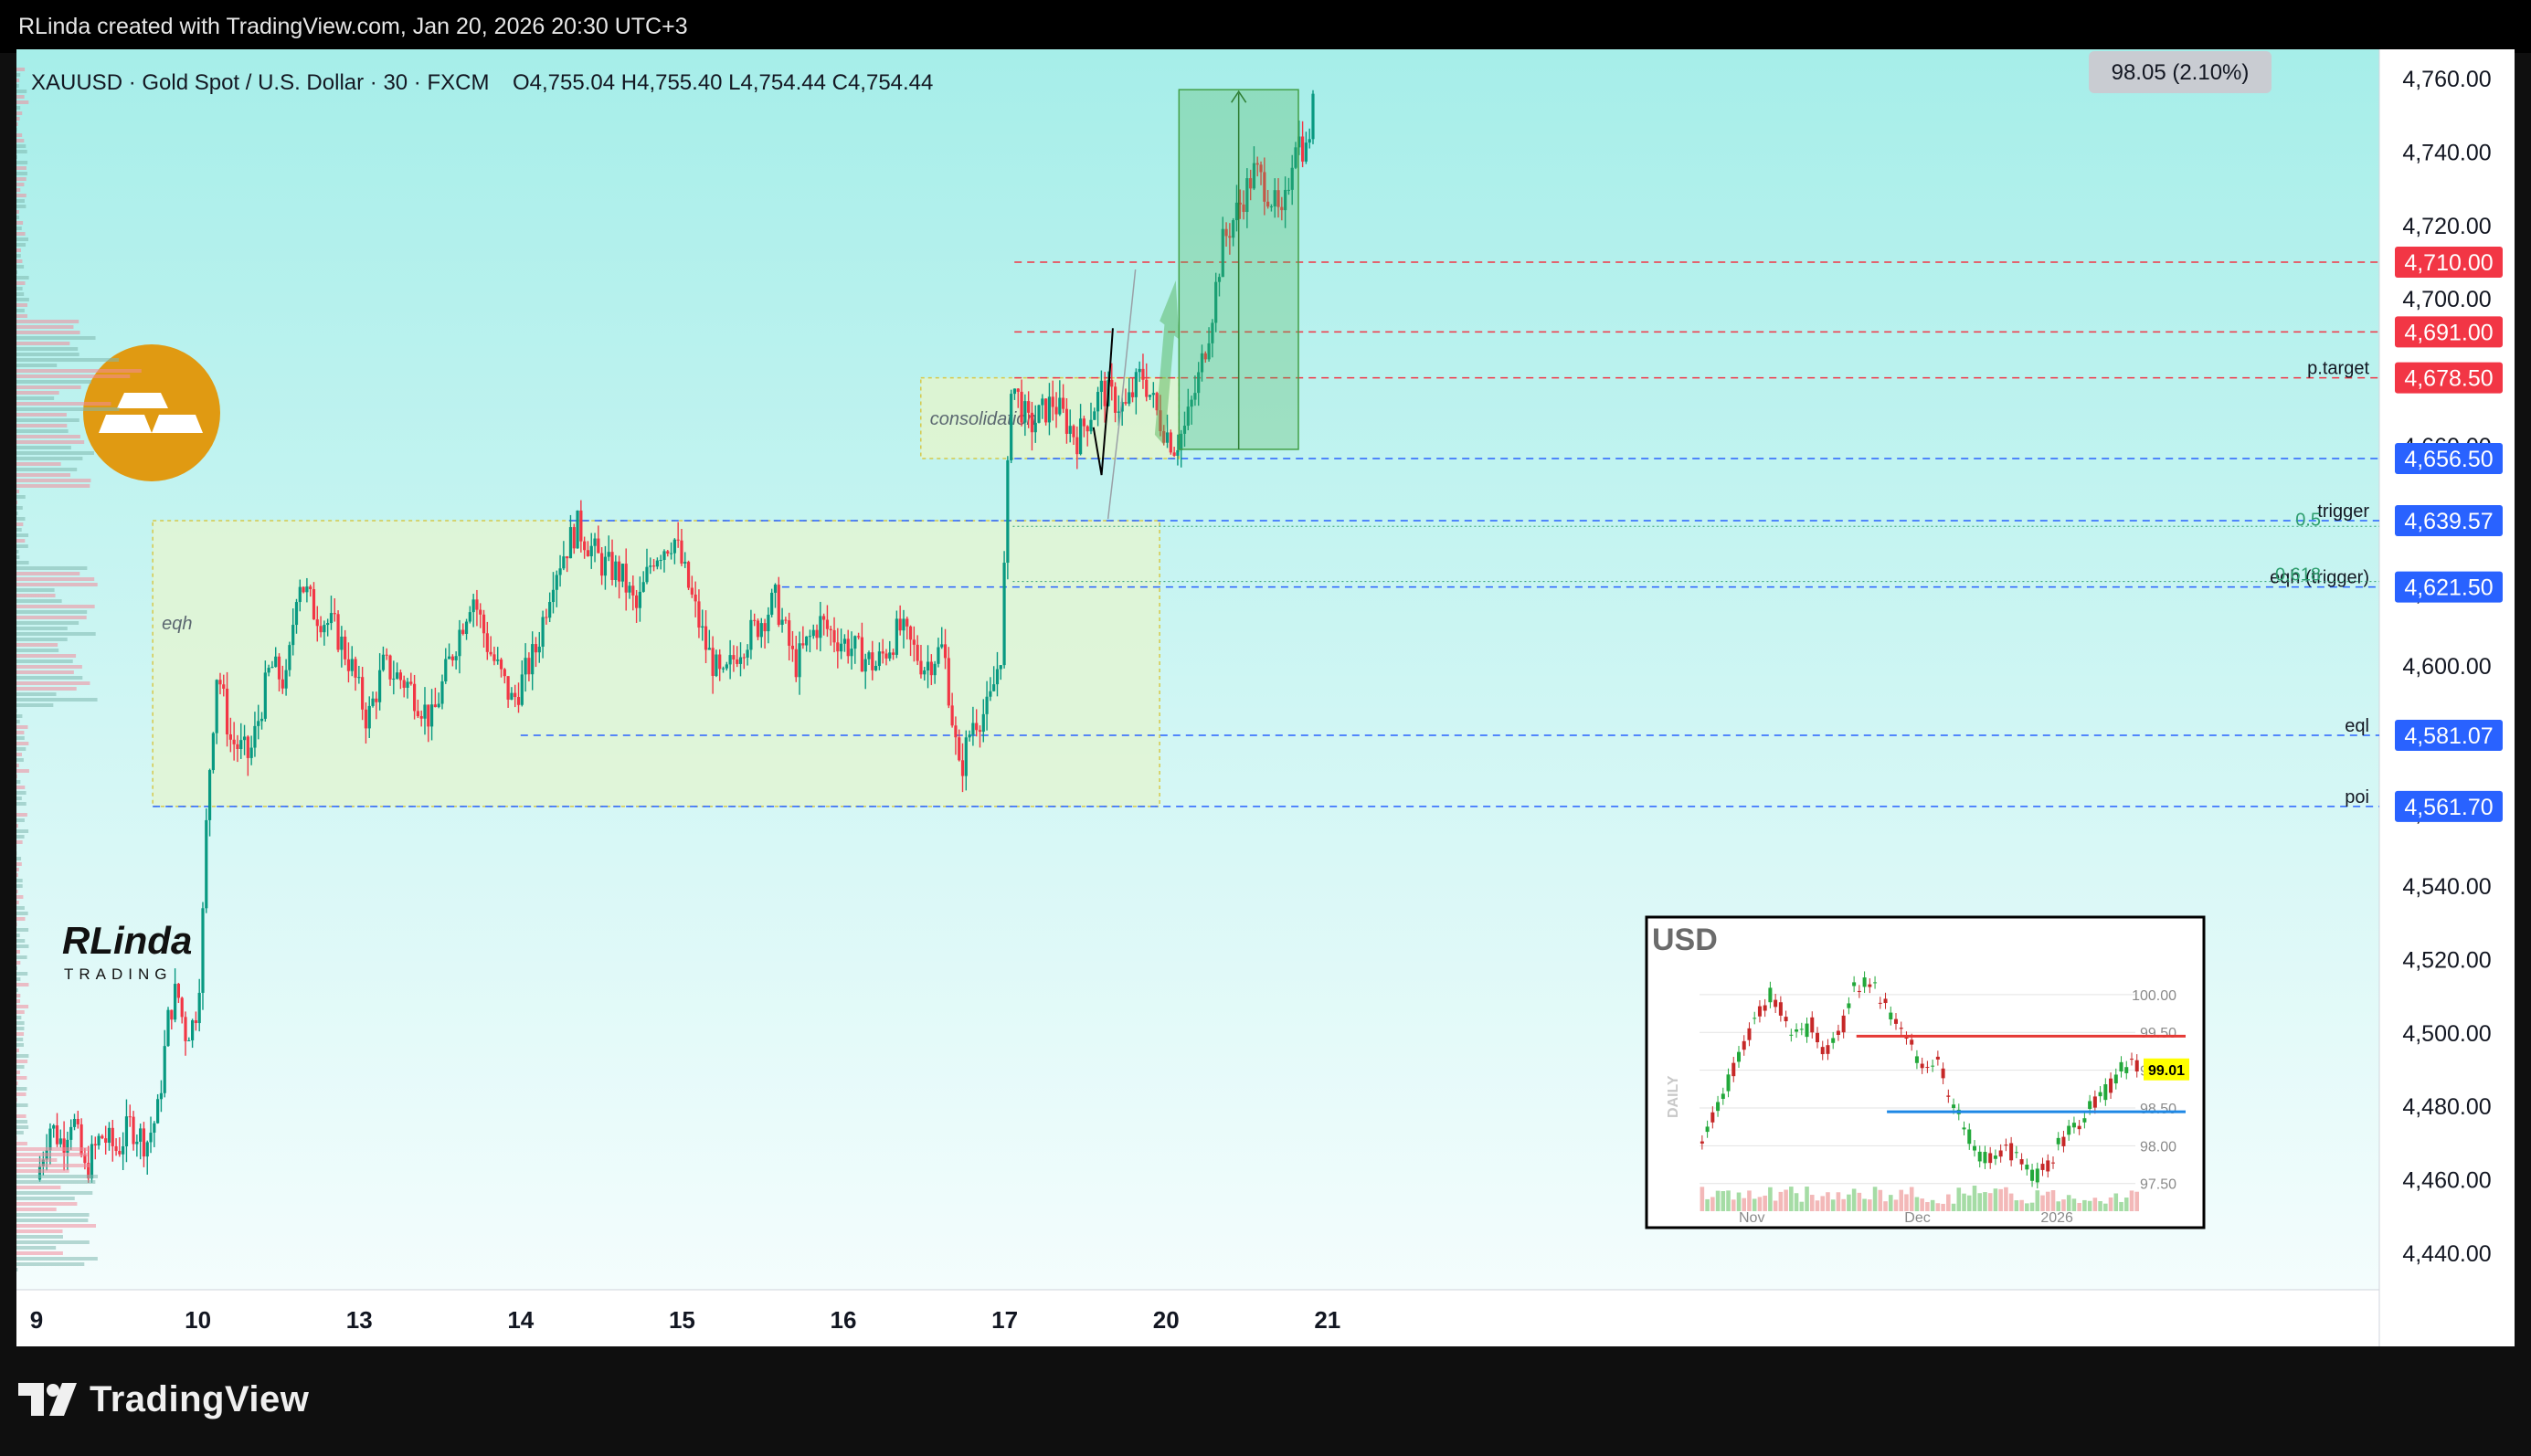 The image size is (2531, 1456). What do you see at coordinates (200, 1399) in the screenshot?
I see `tradingview-wordmark: TradingView` at bounding box center [200, 1399].